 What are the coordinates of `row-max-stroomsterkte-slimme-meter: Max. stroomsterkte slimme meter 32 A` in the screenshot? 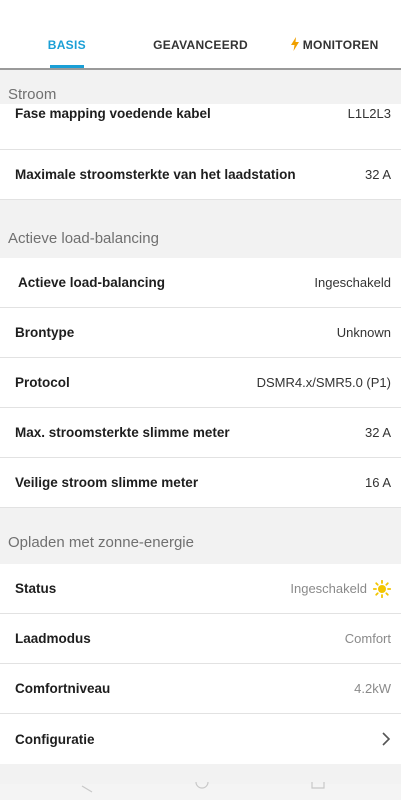 It's located at (200, 433).